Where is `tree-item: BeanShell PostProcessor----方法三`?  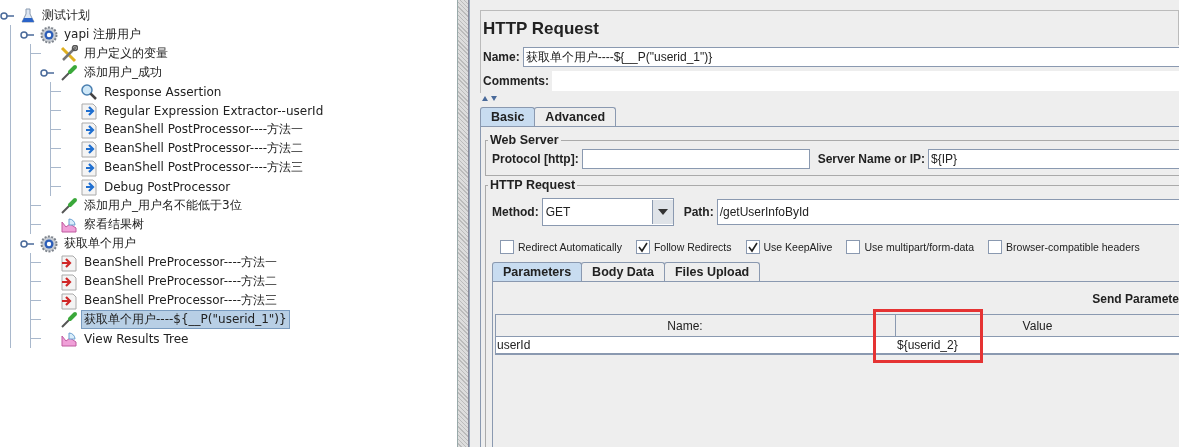
tree-item: BeanShell PostProcessor----方法三 is located at coordinates (204, 167).